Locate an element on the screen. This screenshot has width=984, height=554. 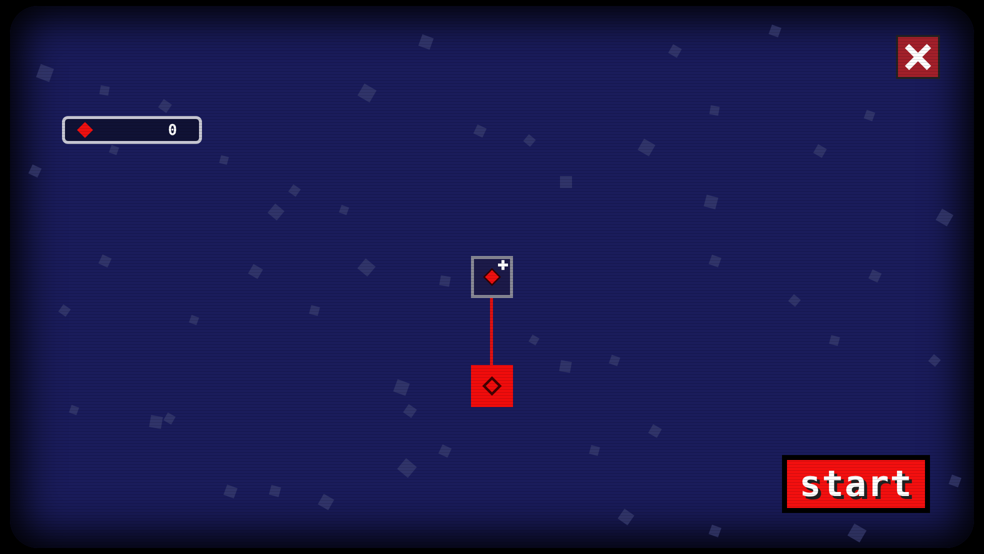
currency-amount: 0 is located at coordinates (172, 130).